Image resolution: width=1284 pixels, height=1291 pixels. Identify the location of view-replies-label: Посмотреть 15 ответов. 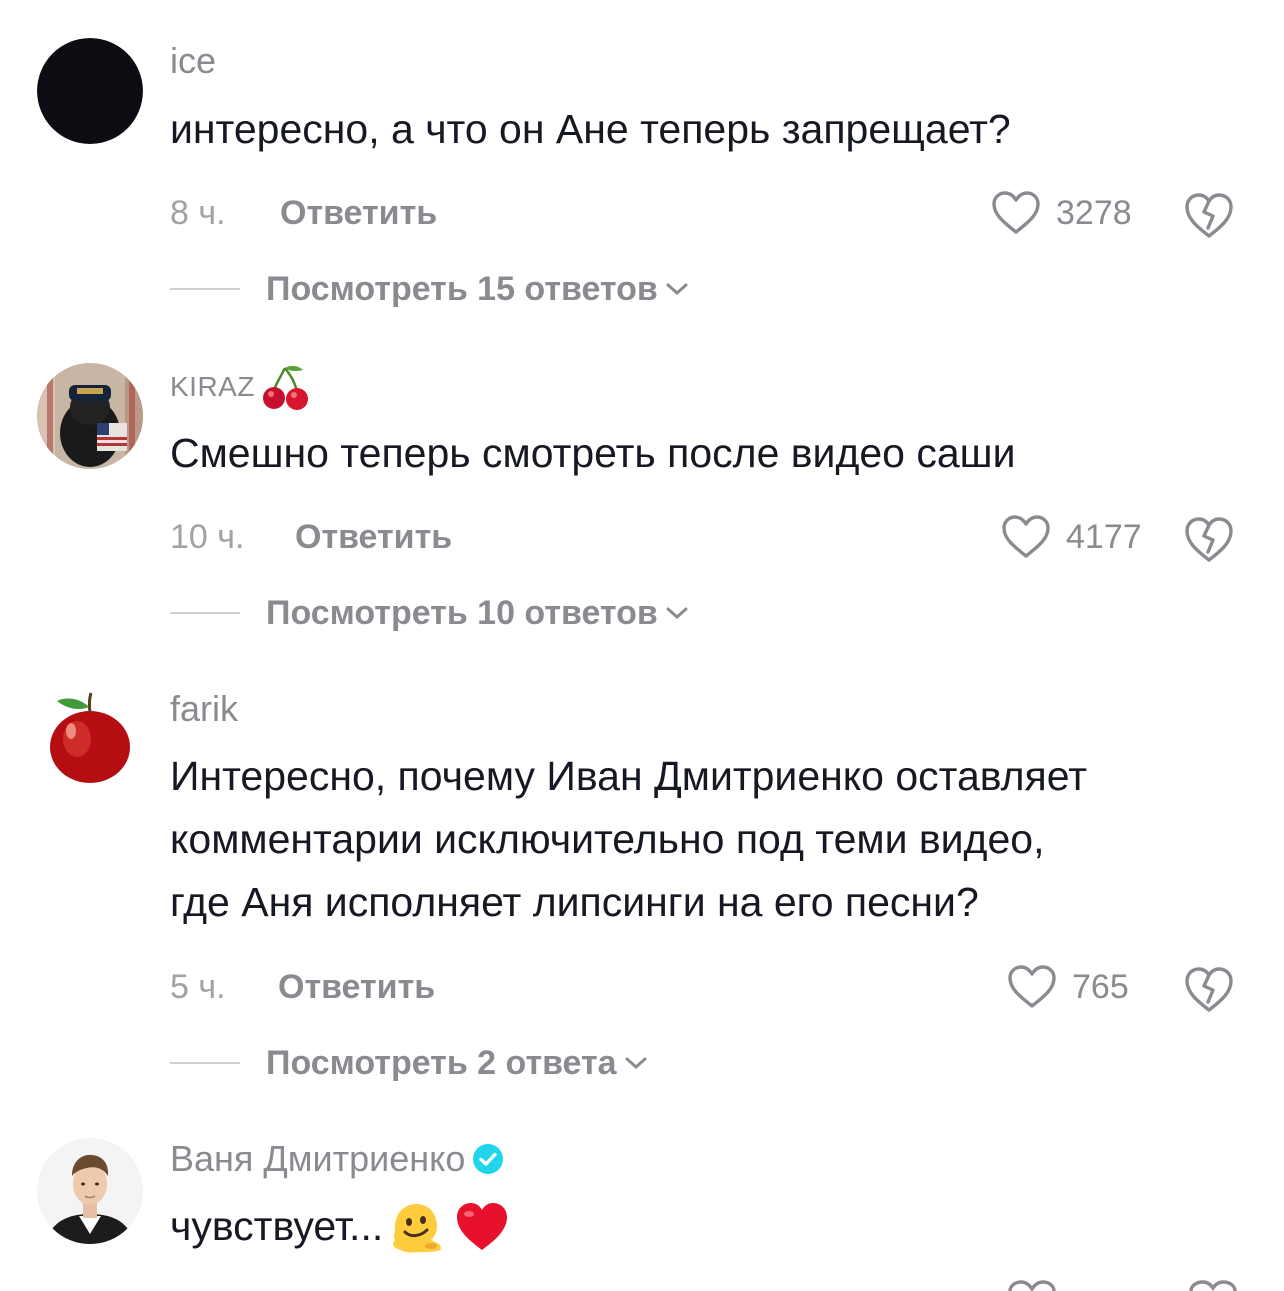
(462, 288).